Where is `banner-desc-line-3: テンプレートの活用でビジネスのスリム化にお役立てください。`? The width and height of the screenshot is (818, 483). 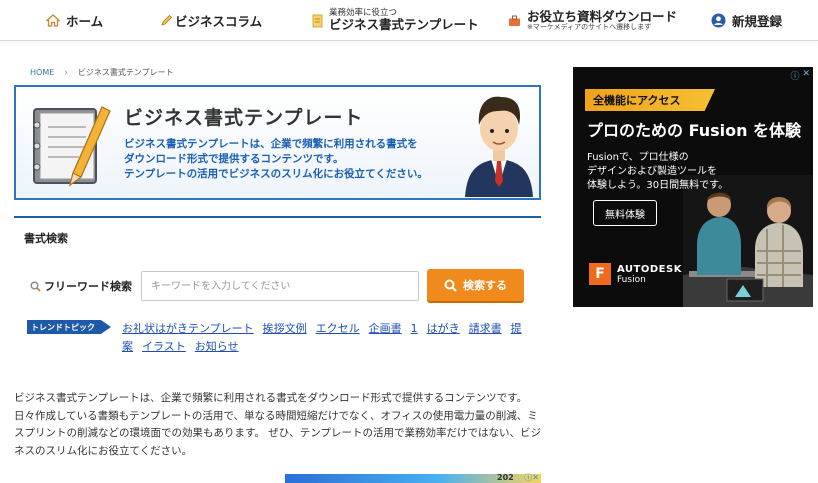
banner-desc-line-3: テンプレートの活用でビジネスのスリム化にお役立てください。 is located at coordinates (276, 174).